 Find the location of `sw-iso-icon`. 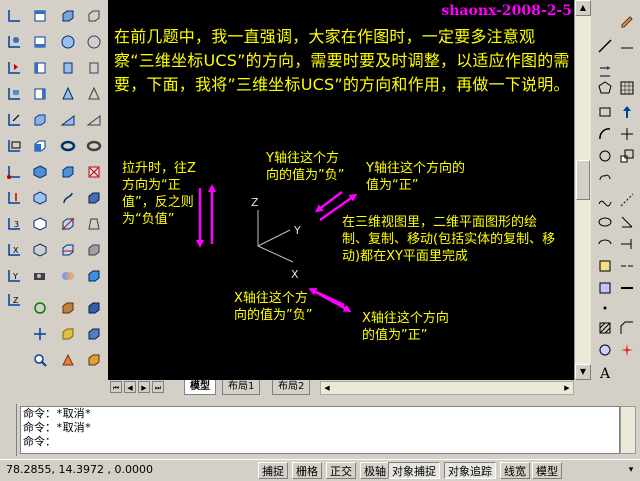

sw-iso-icon is located at coordinates (40, 172).